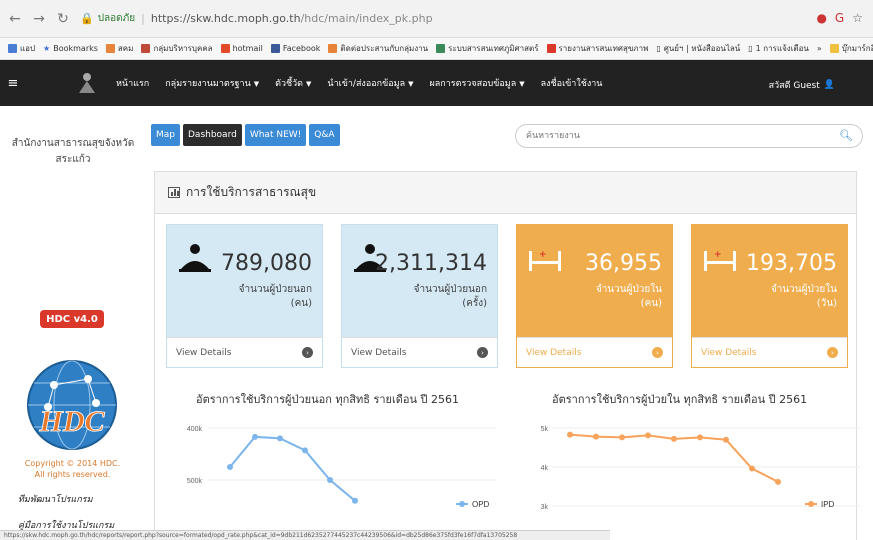  Describe the element at coordinates (802, 85) in the screenshot. I see `user-greeting: สวัสดี Guest 👤` at that location.